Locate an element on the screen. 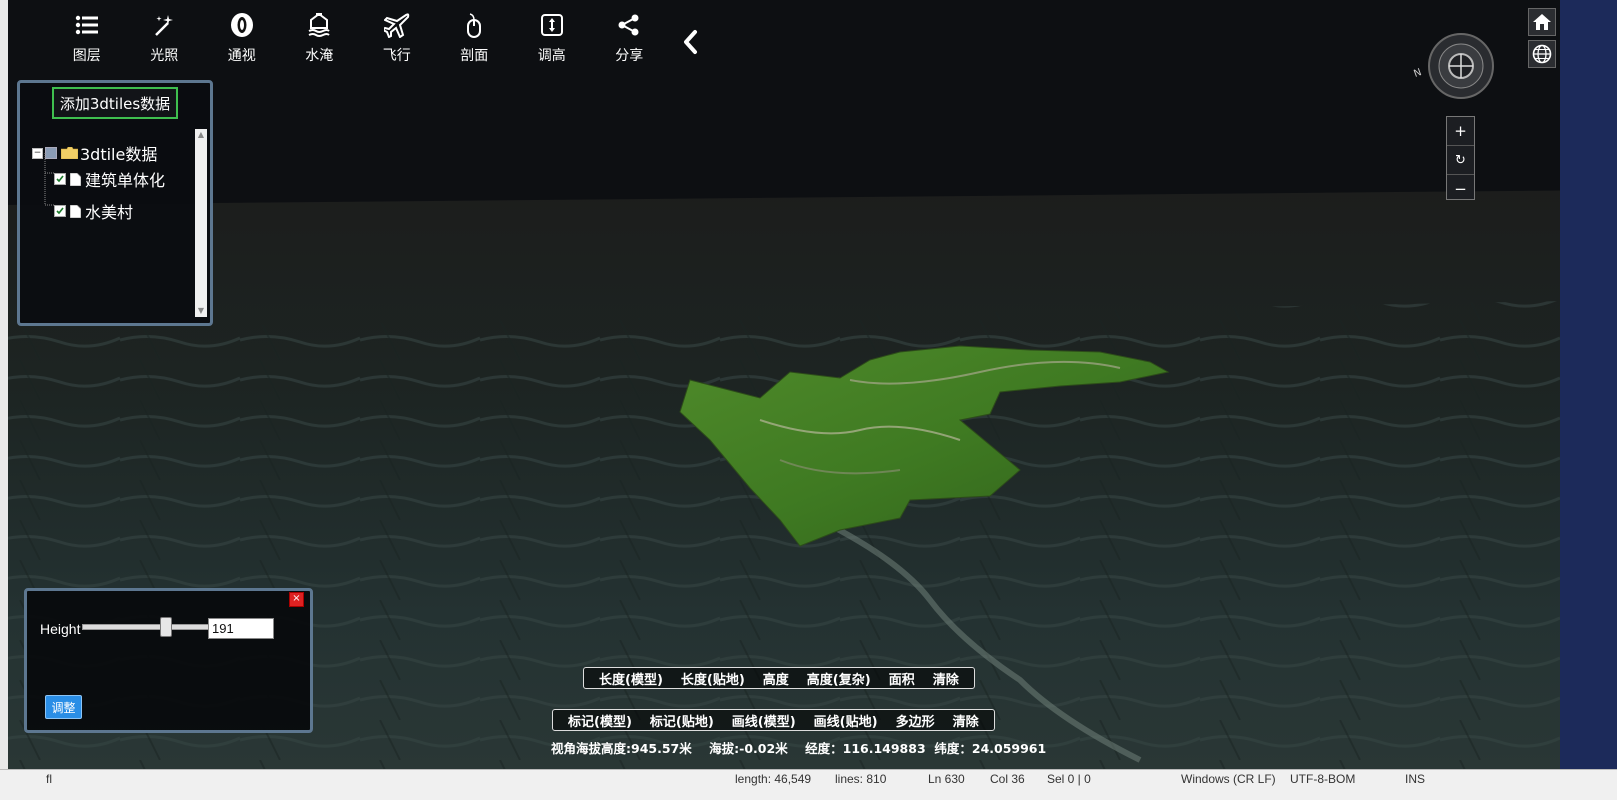 Image resolution: width=1617 pixels, height=800 pixels. scroll-up-icon: ▲ is located at coordinates (201, 135).